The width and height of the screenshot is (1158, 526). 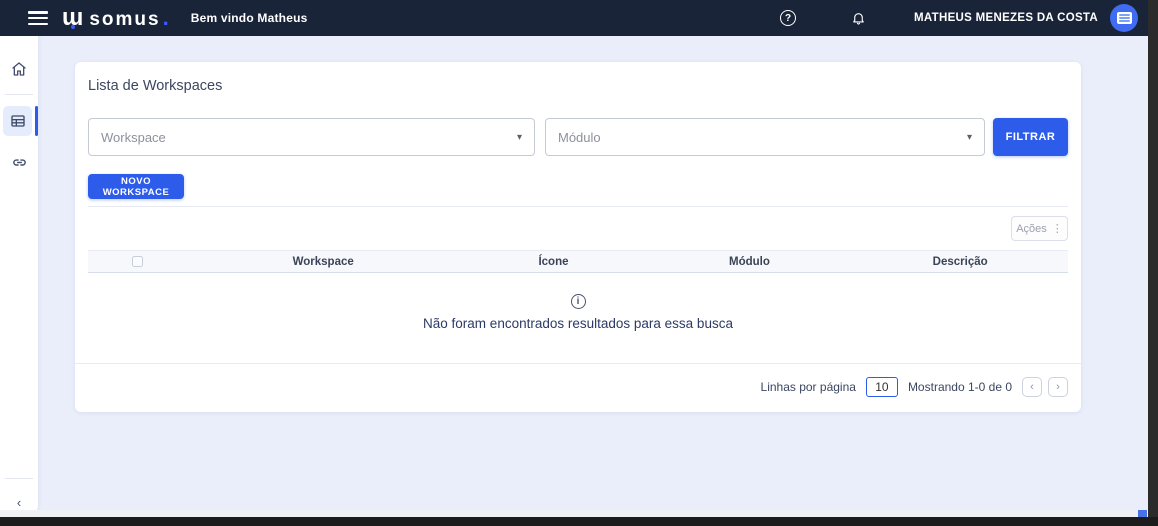 I want to click on avatar-image, so click(x=1124, y=18).